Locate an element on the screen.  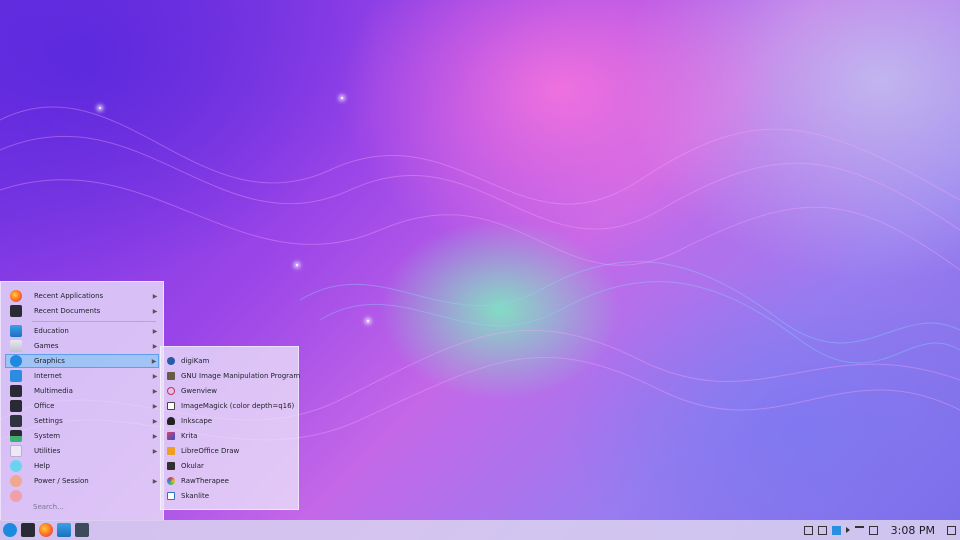
volume-icon is located at coordinates (847, 530).